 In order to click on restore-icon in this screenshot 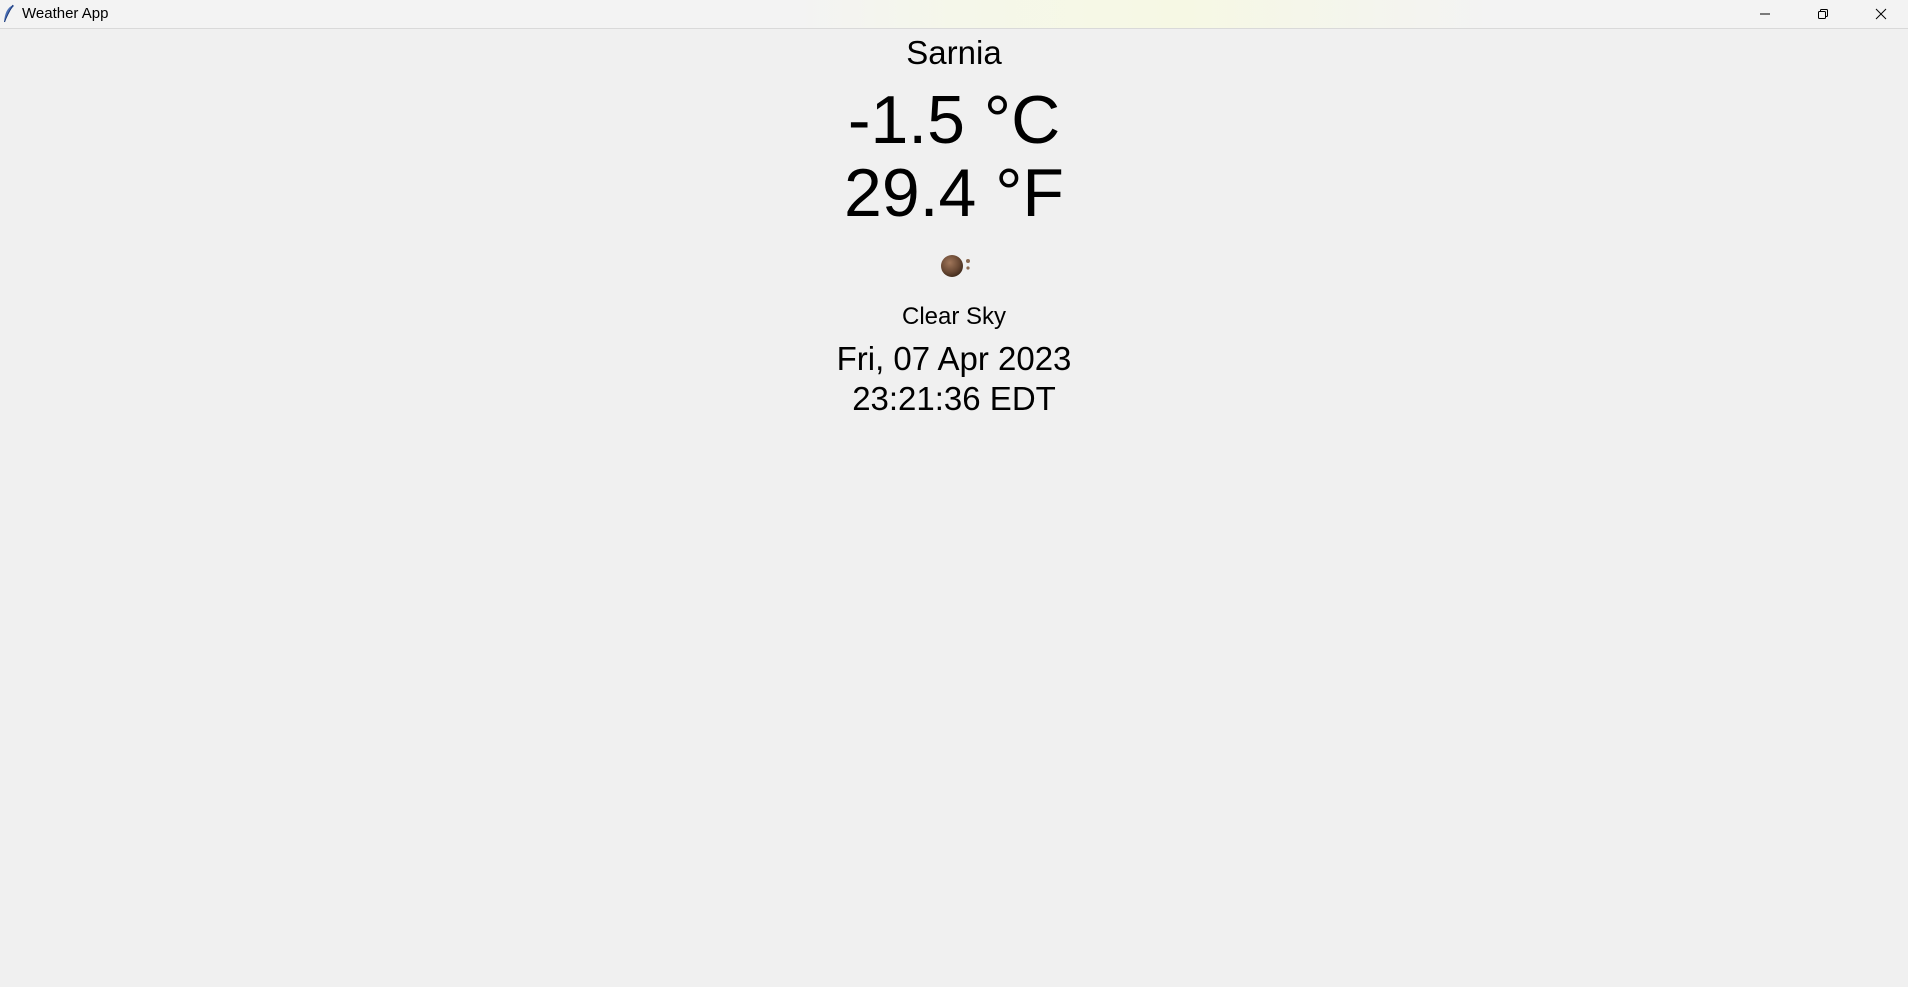, I will do `click(1823, 14)`.